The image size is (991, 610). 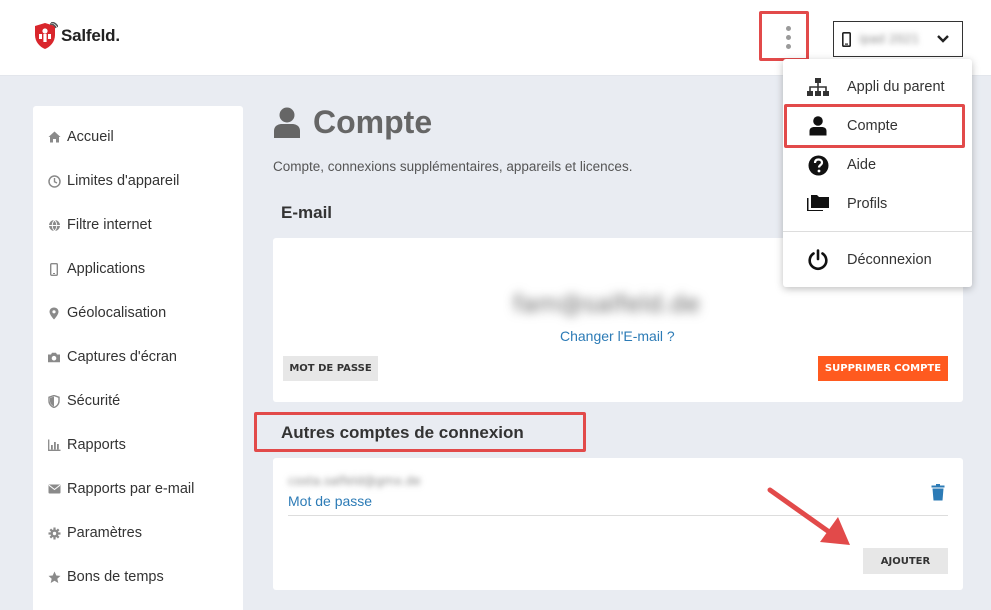 I want to click on sidebar-item-label: Captures d'écran, so click(x=122, y=357).